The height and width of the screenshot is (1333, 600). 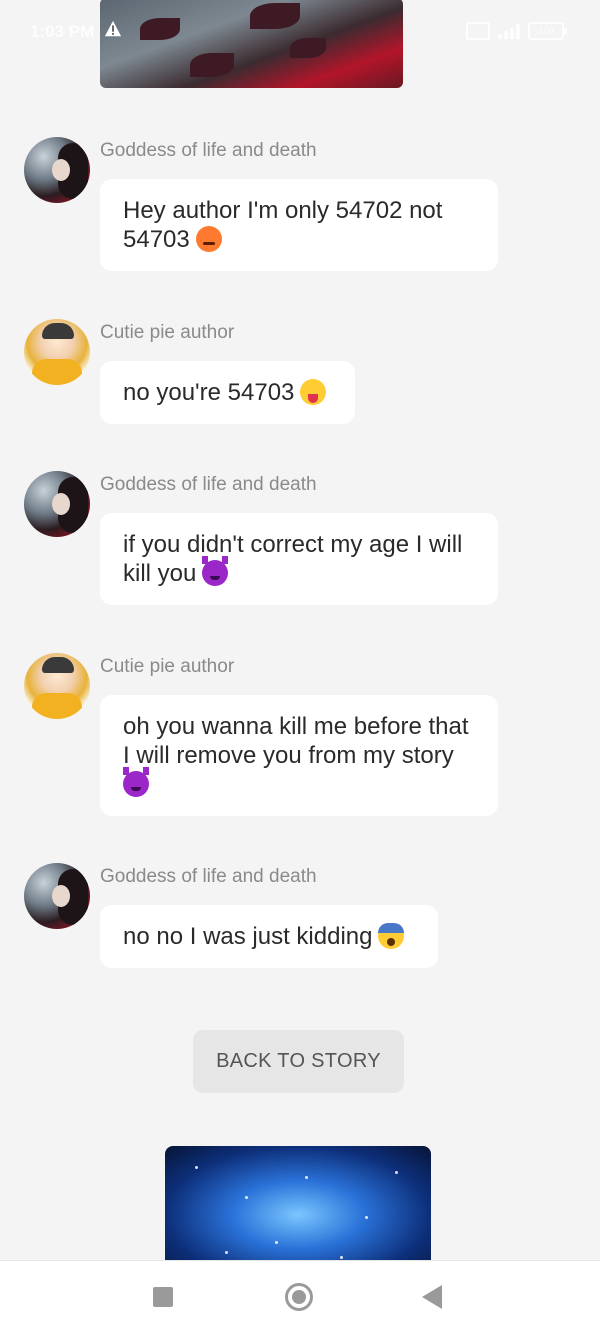 What do you see at coordinates (62, 31) in the screenshot?
I see `status-time: 1:03 PM` at bounding box center [62, 31].